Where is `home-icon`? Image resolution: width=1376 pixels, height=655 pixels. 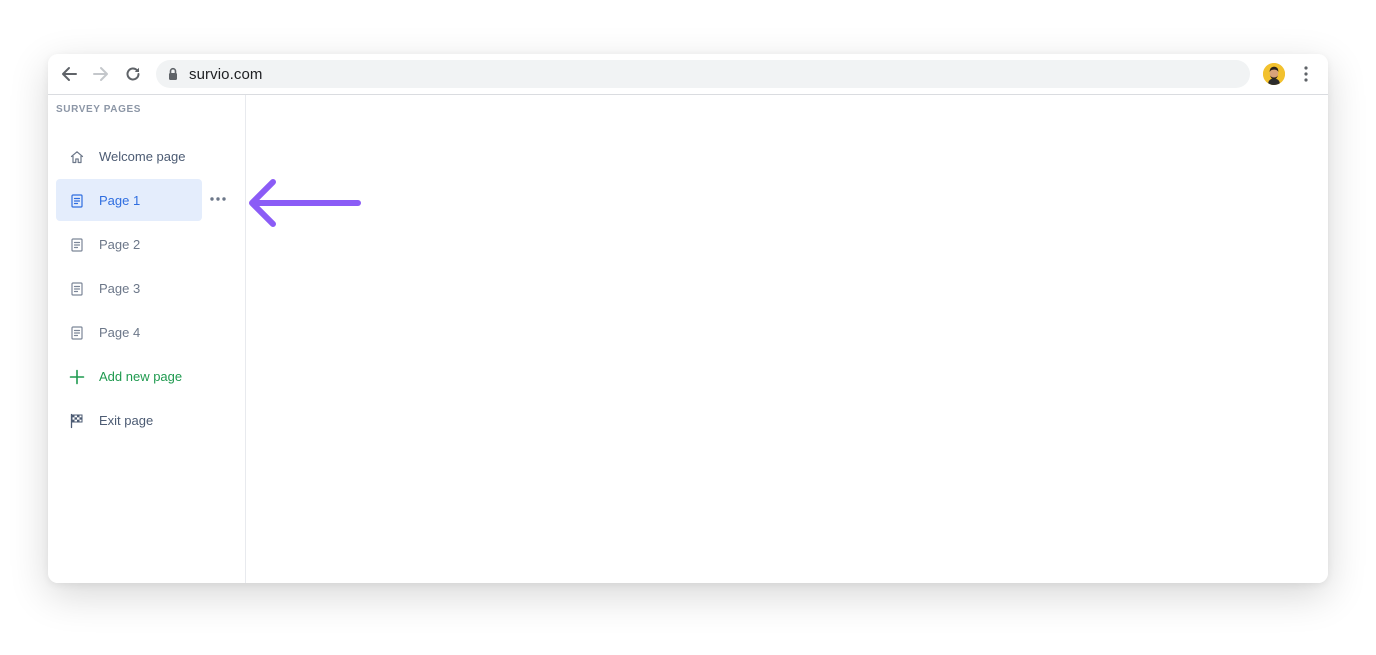 home-icon is located at coordinates (77, 157).